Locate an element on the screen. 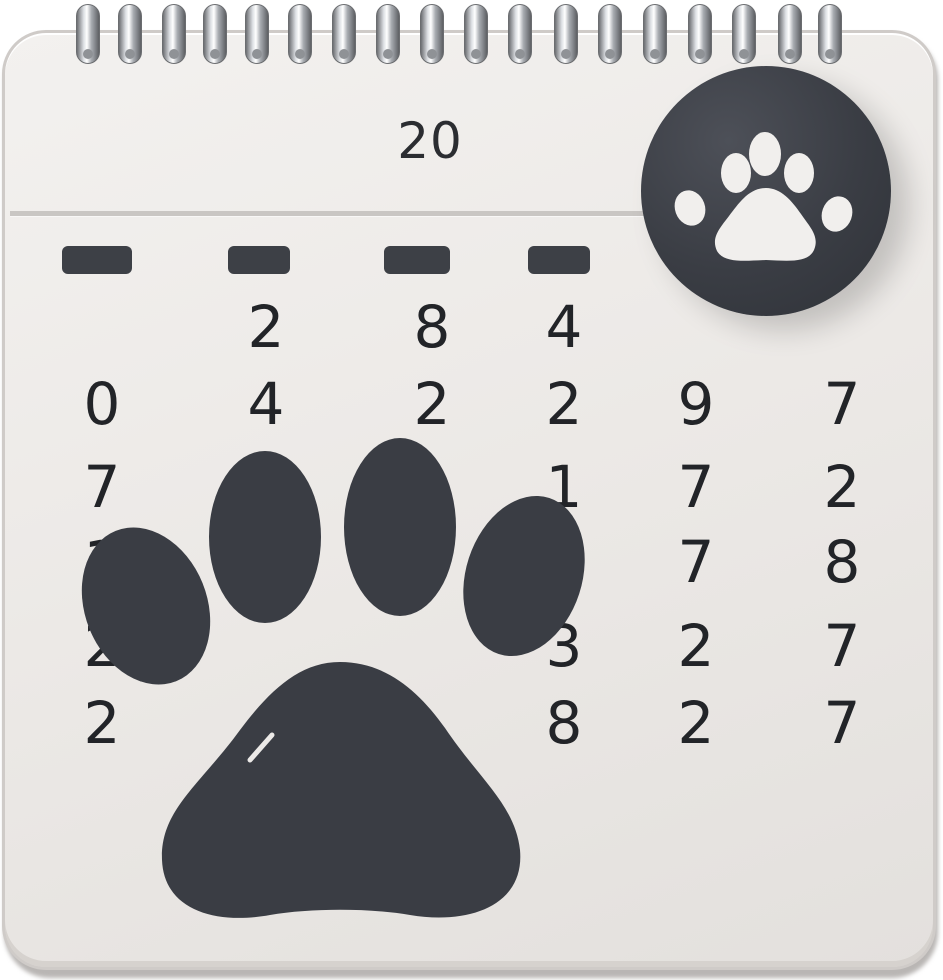  paw-icon is located at coordinates (763, 196).